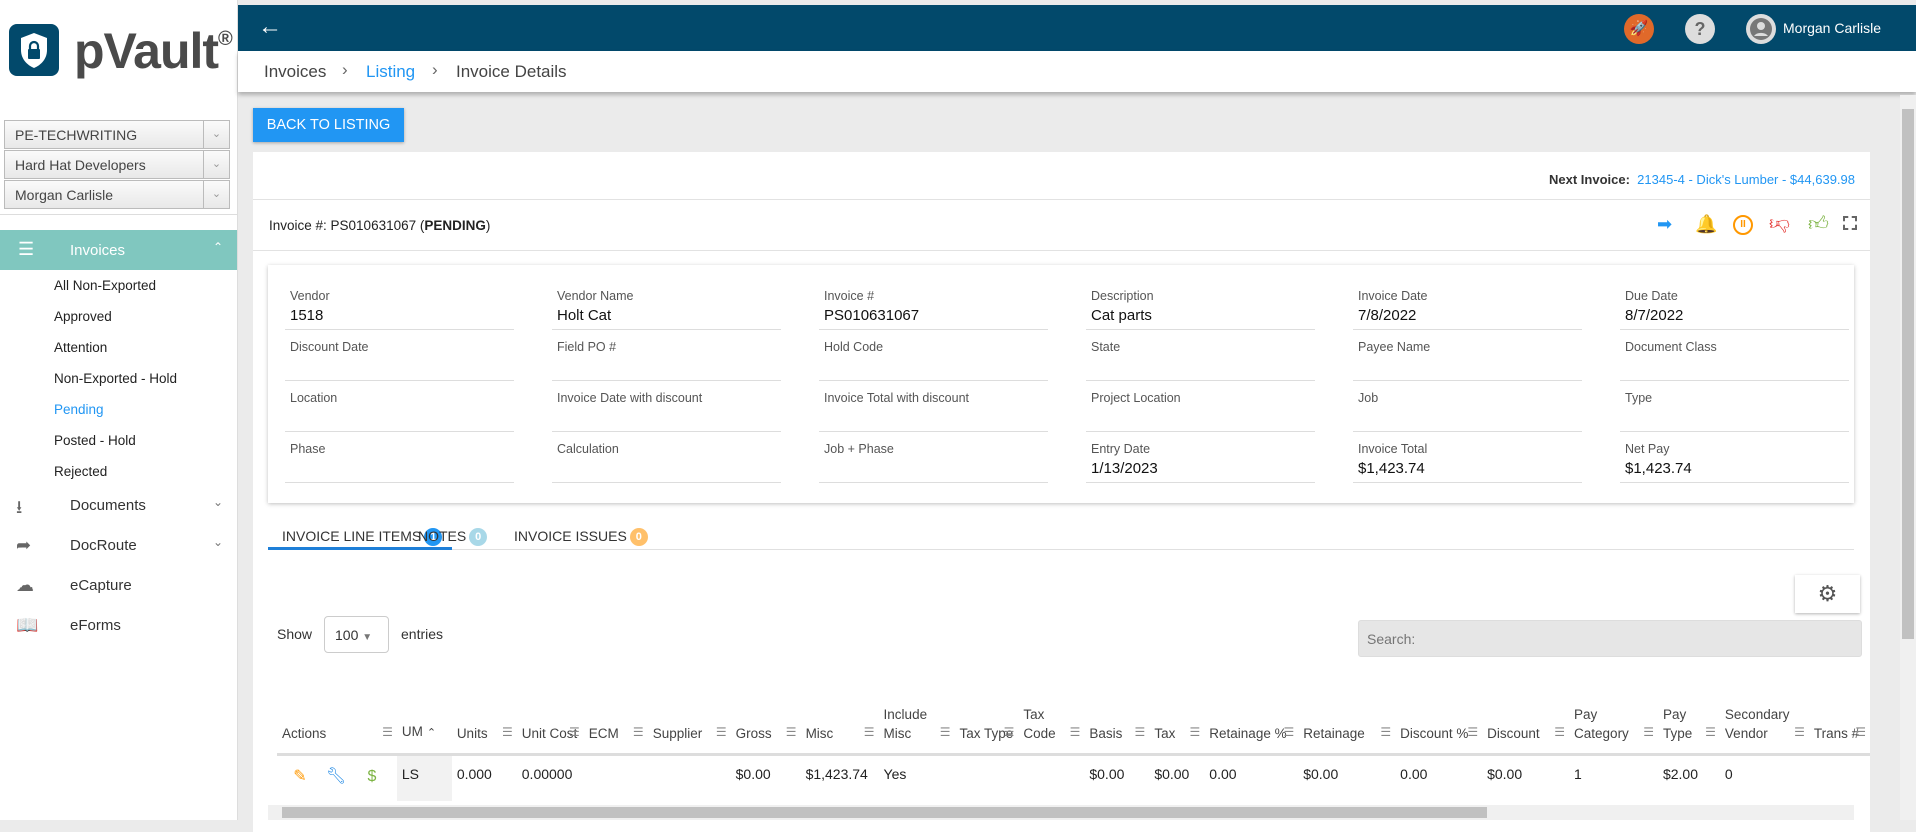  What do you see at coordinates (336, 776) in the screenshot?
I see `wrench-icon: 🔧︎` at bounding box center [336, 776].